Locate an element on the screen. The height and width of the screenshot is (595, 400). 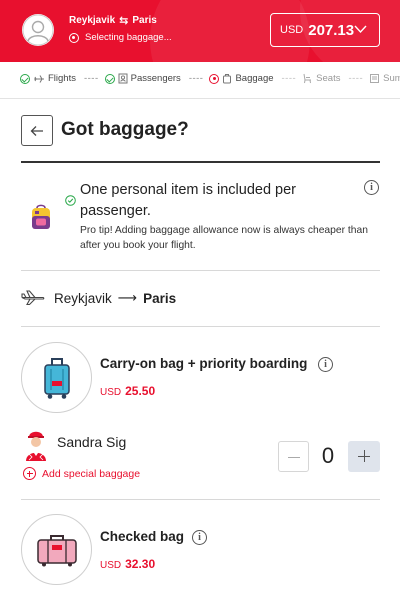
step-baggage: Baggage ---- is located at coordinates (255, 78).